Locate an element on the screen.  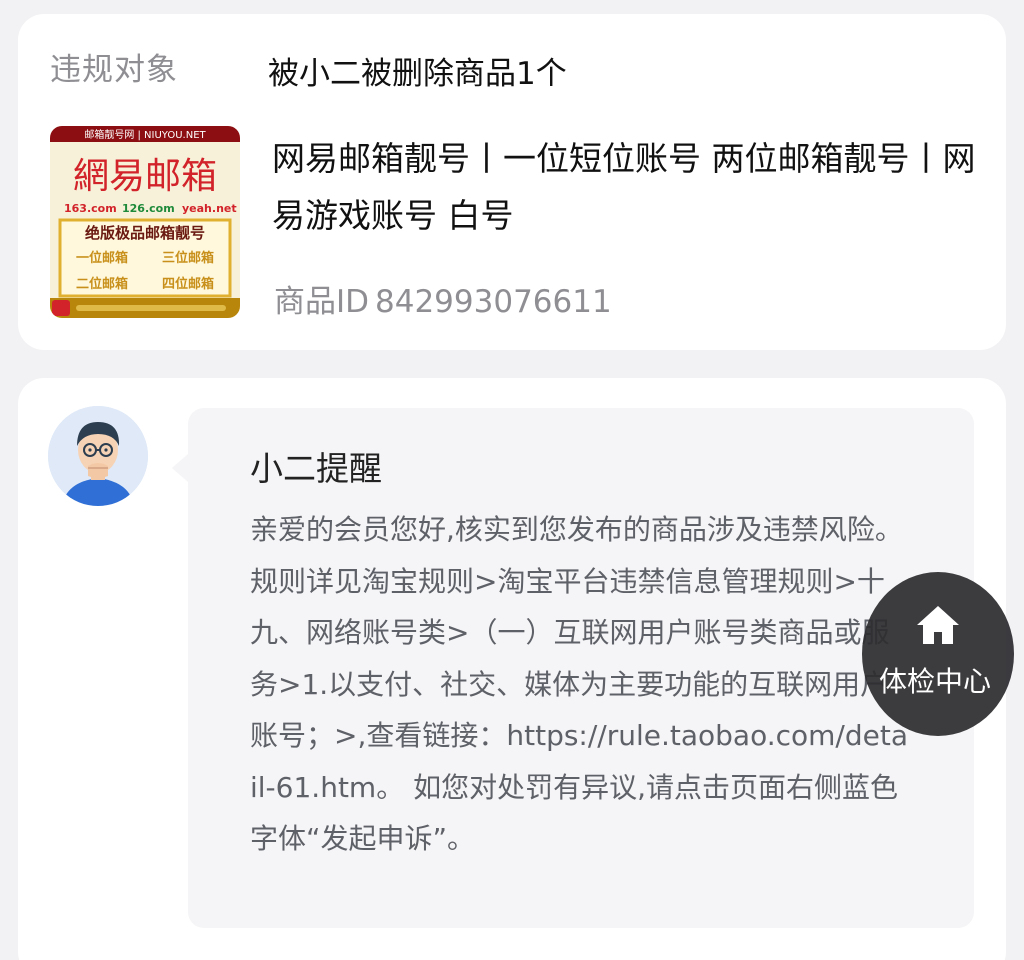
health-check-center-button: 体检中心 is located at coordinates (938, 654).